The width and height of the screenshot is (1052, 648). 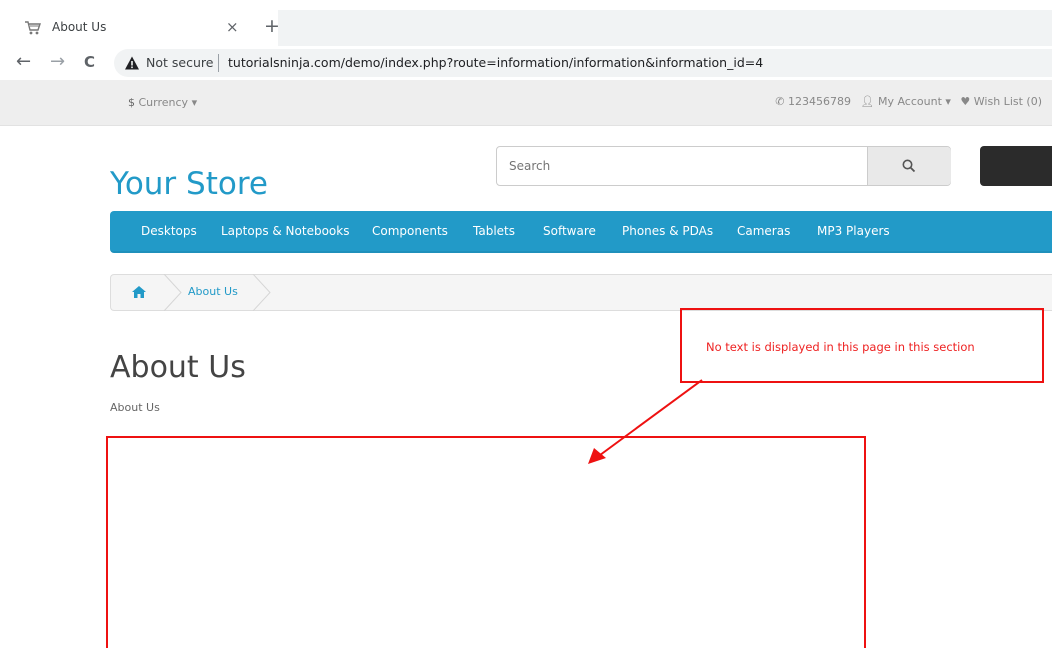 What do you see at coordinates (682, 166) in the screenshot?
I see `search-input` at bounding box center [682, 166].